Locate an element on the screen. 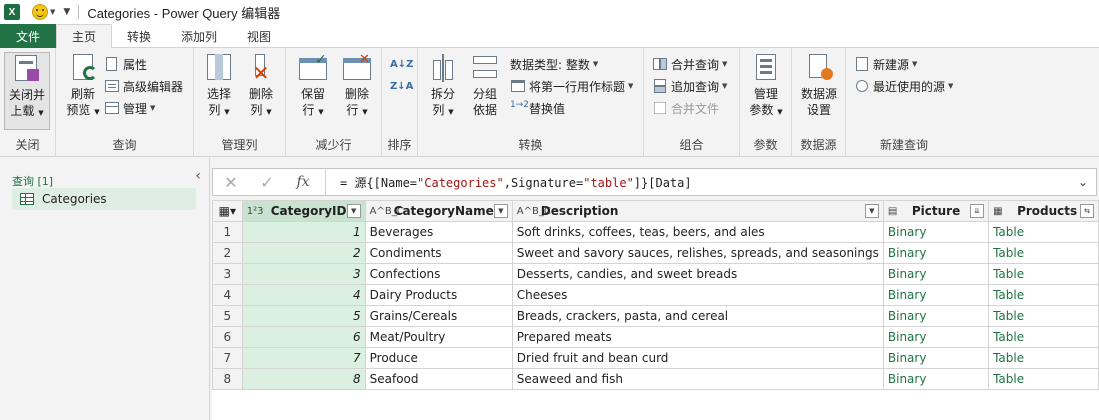 Image resolution: width=1099 pixels, height=420 pixels. refresh-preview-button: 刷新 预览 ▼ is located at coordinates (83, 86).